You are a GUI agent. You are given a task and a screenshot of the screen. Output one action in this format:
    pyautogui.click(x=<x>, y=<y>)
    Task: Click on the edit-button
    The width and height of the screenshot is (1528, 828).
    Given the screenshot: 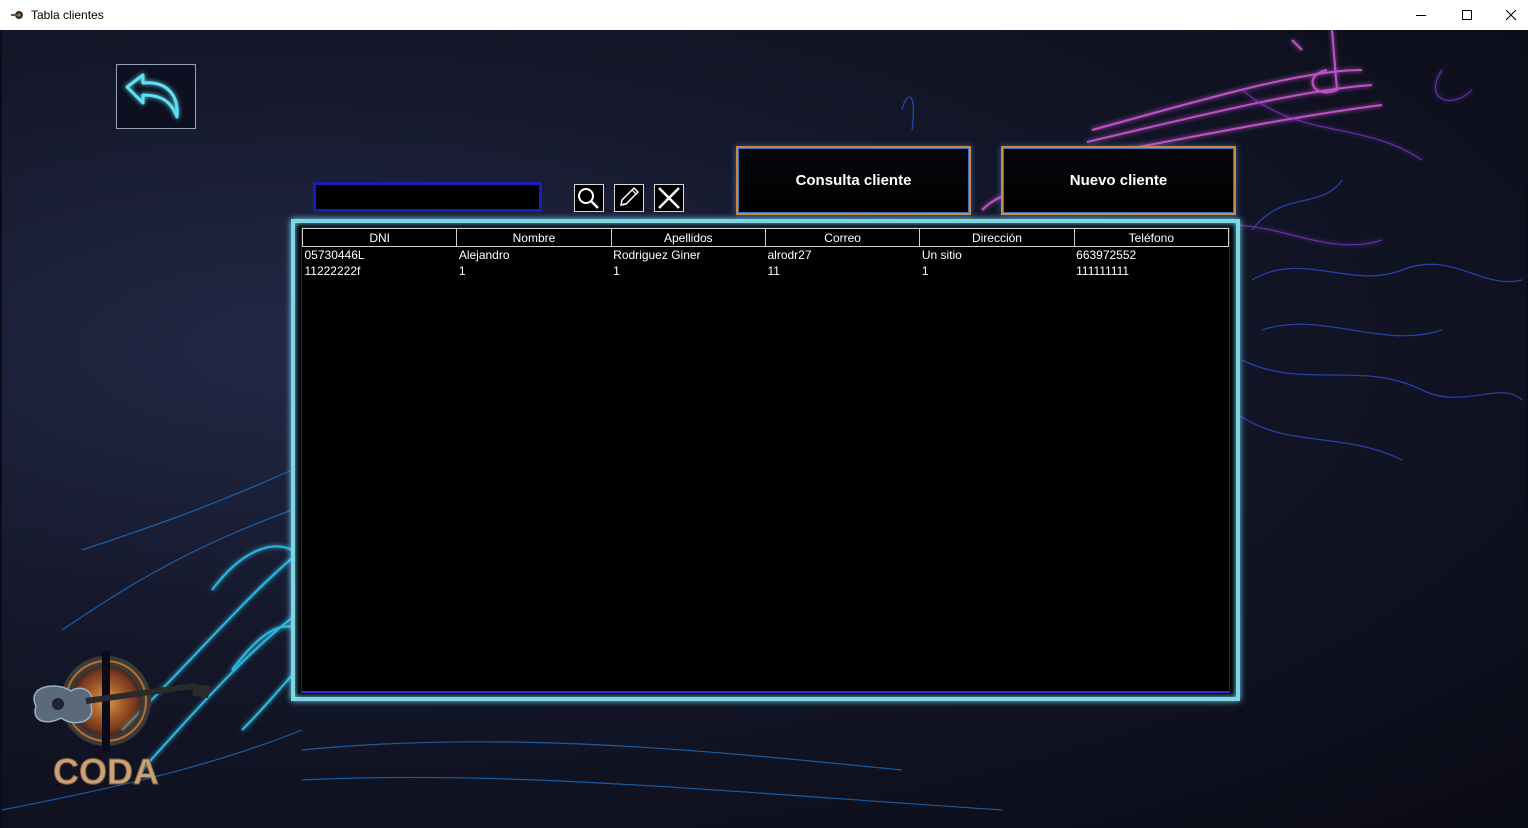 What is the action you would take?
    pyautogui.click(x=629, y=198)
    